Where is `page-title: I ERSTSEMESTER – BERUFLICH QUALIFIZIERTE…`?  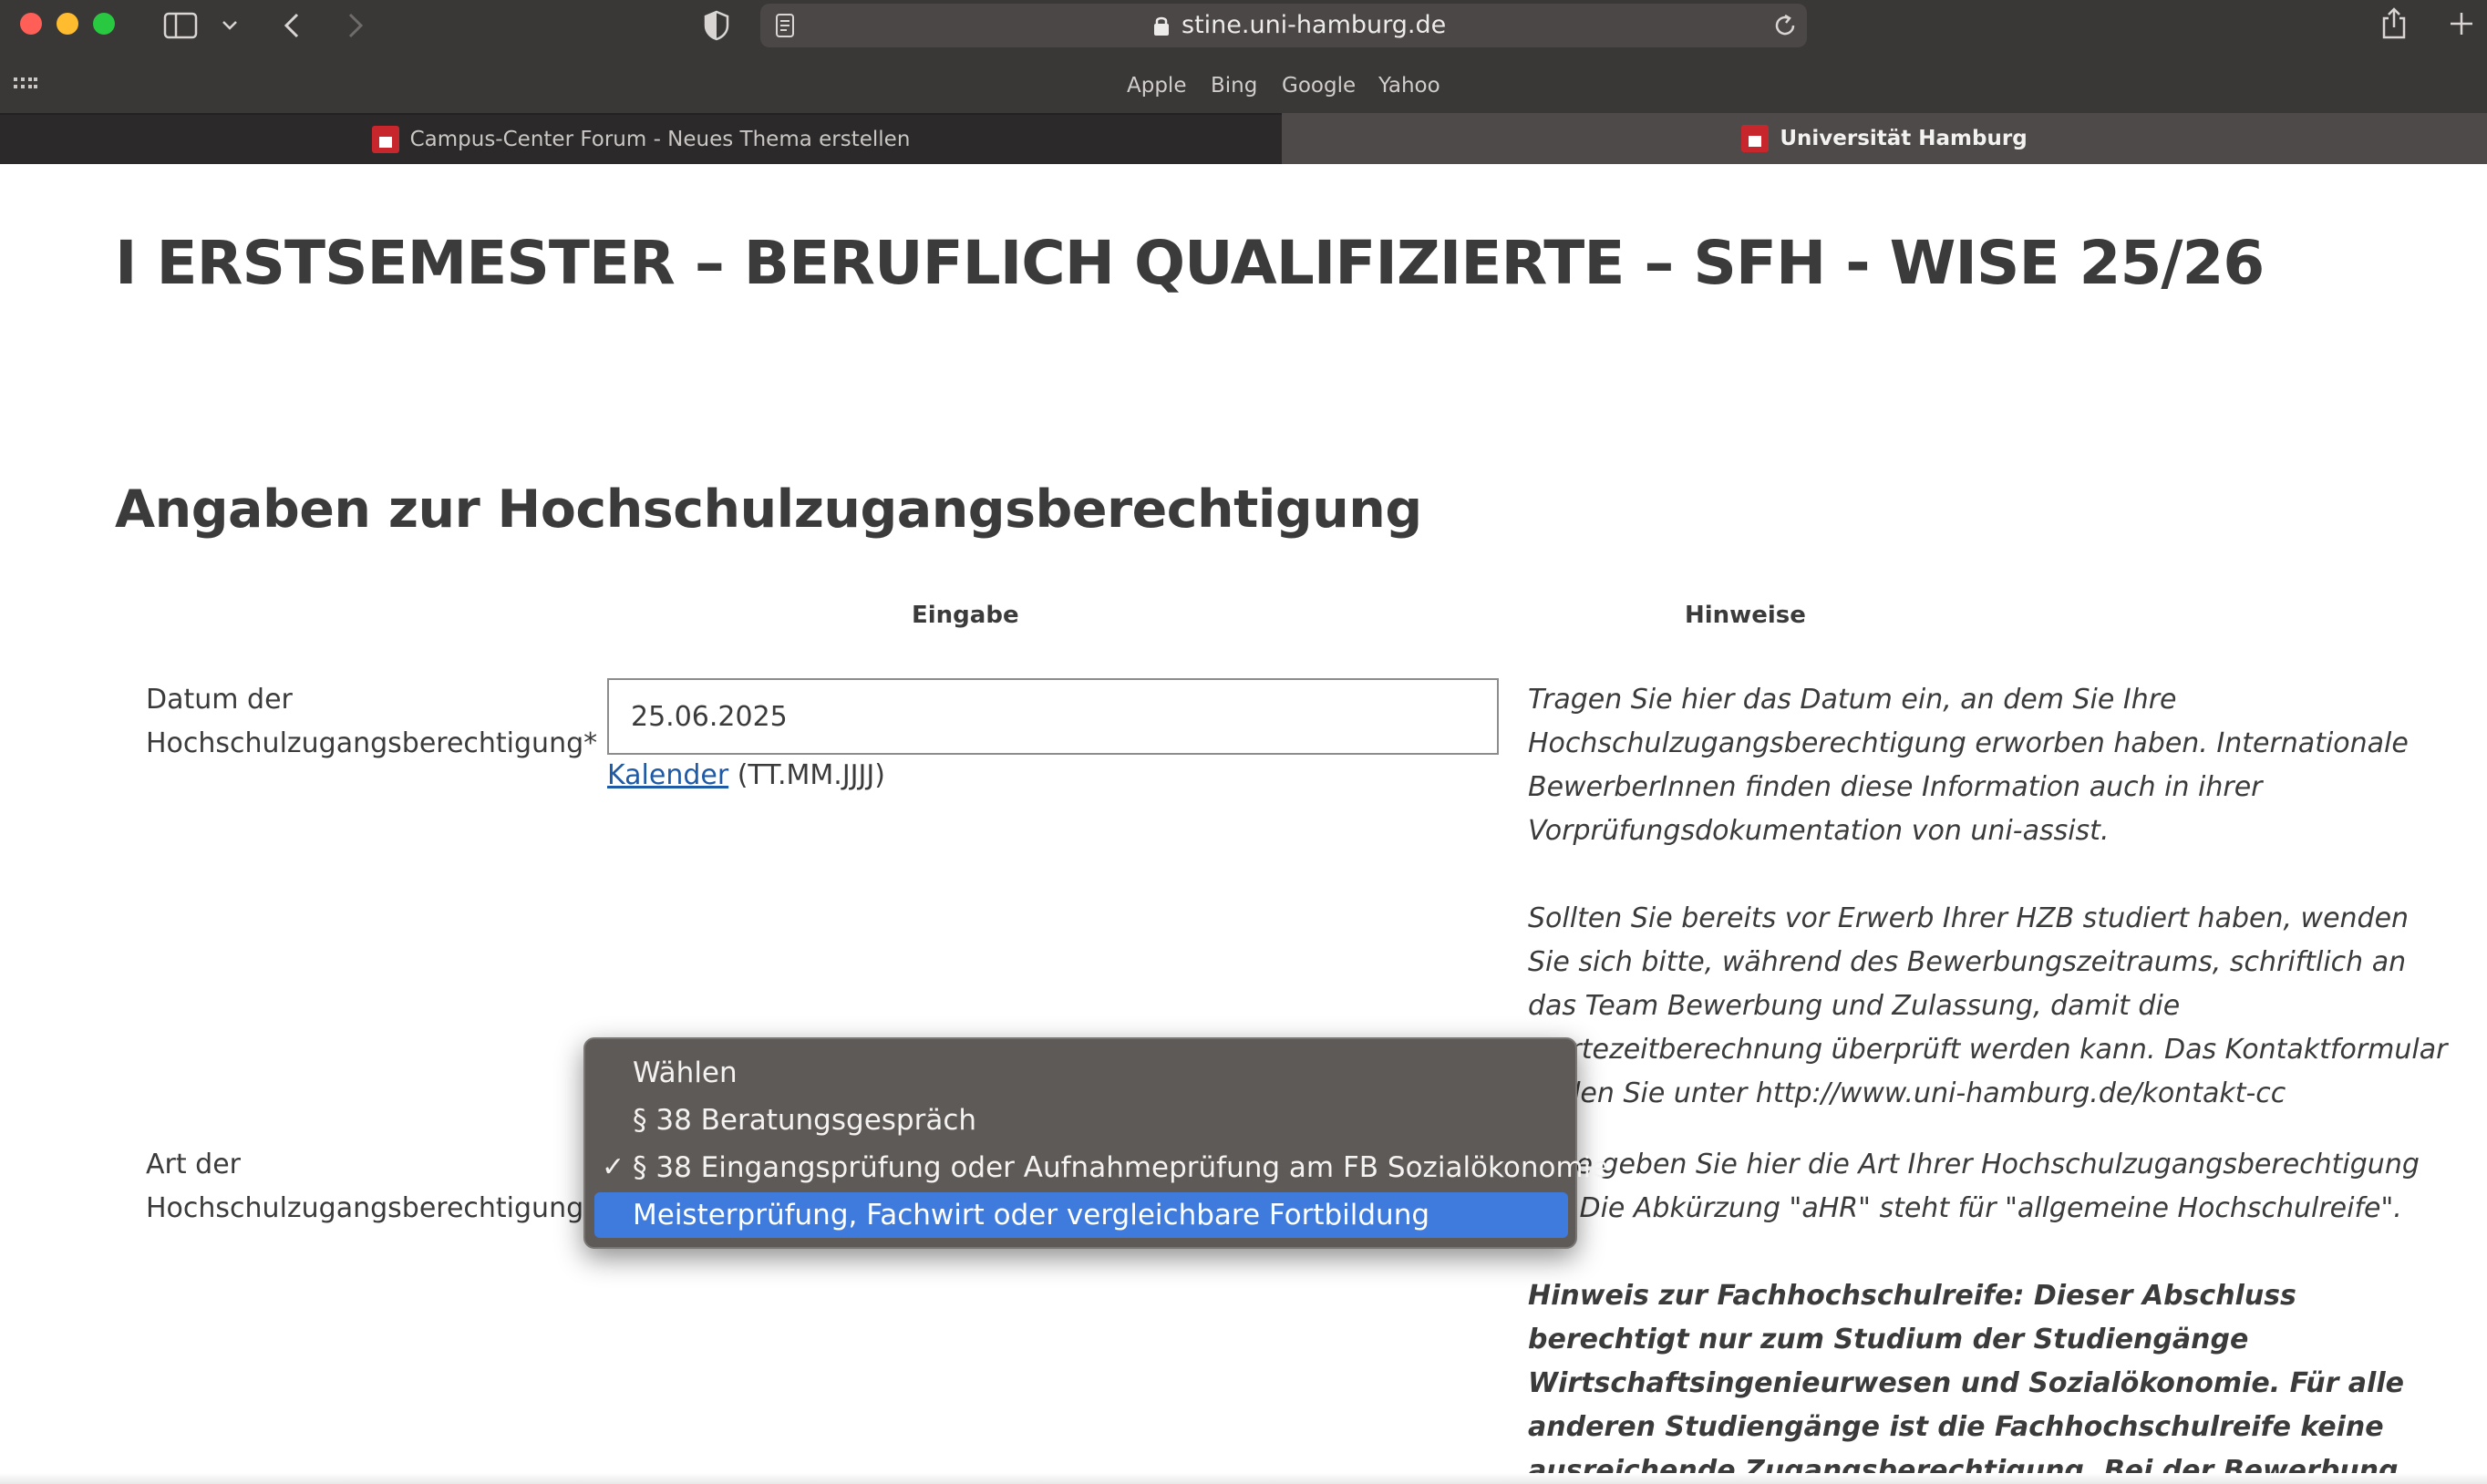 page-title: I ERSTSEMESTER – BERUFLICH QUALIFIZIERTE… is located at coordinates (1190, 263).